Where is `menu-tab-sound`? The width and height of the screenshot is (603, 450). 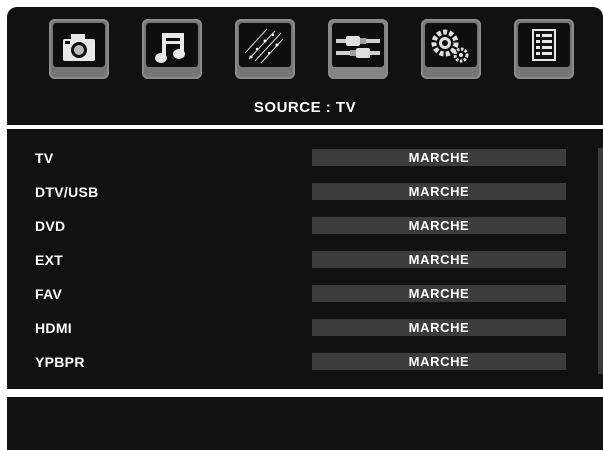 menu-tab-sound is located at coordinates (172, 49).